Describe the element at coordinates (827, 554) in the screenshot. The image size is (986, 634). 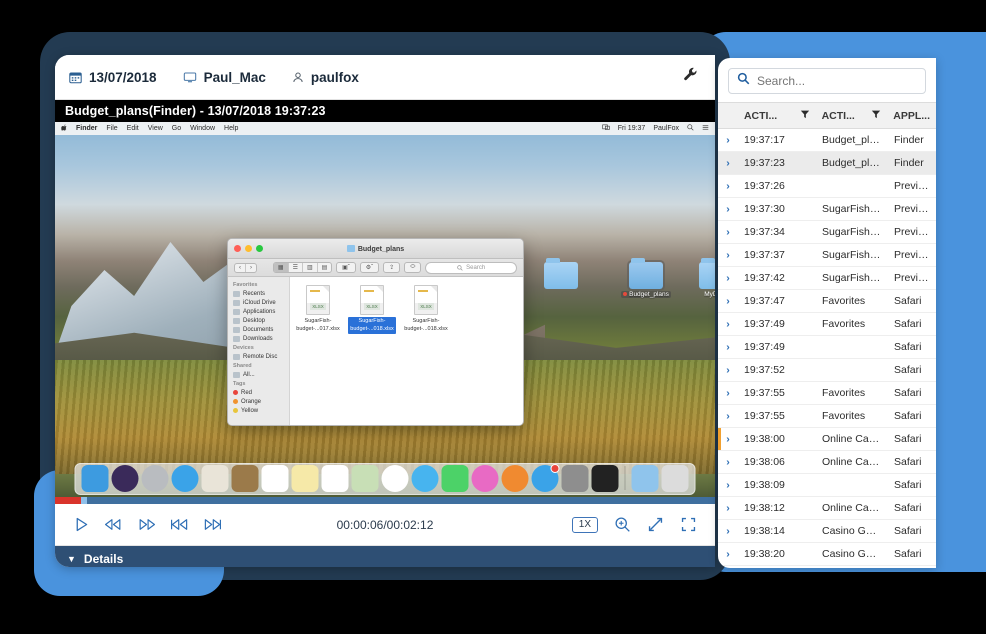
I see `table-row: › 19:38:20 Casino Gam... Safari` at that location.